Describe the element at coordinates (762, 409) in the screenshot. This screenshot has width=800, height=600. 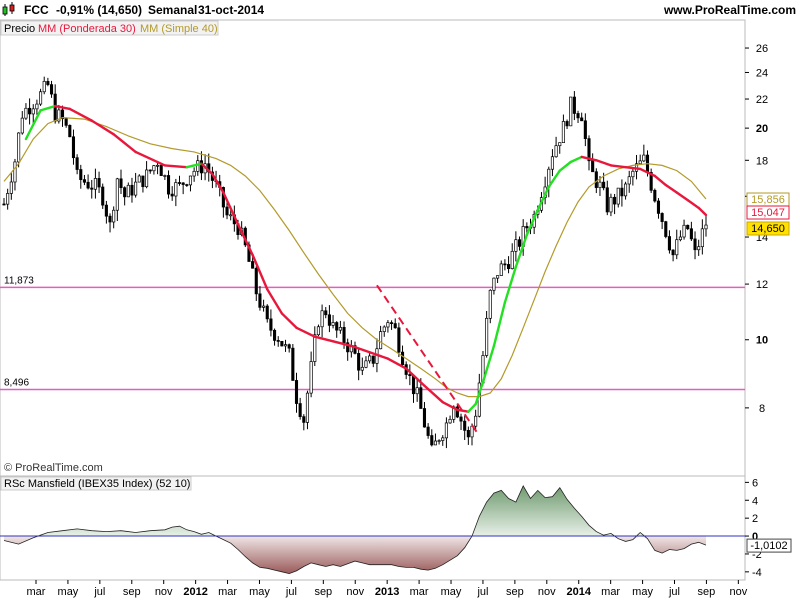
I see `y-tick-label: 8` at that location.